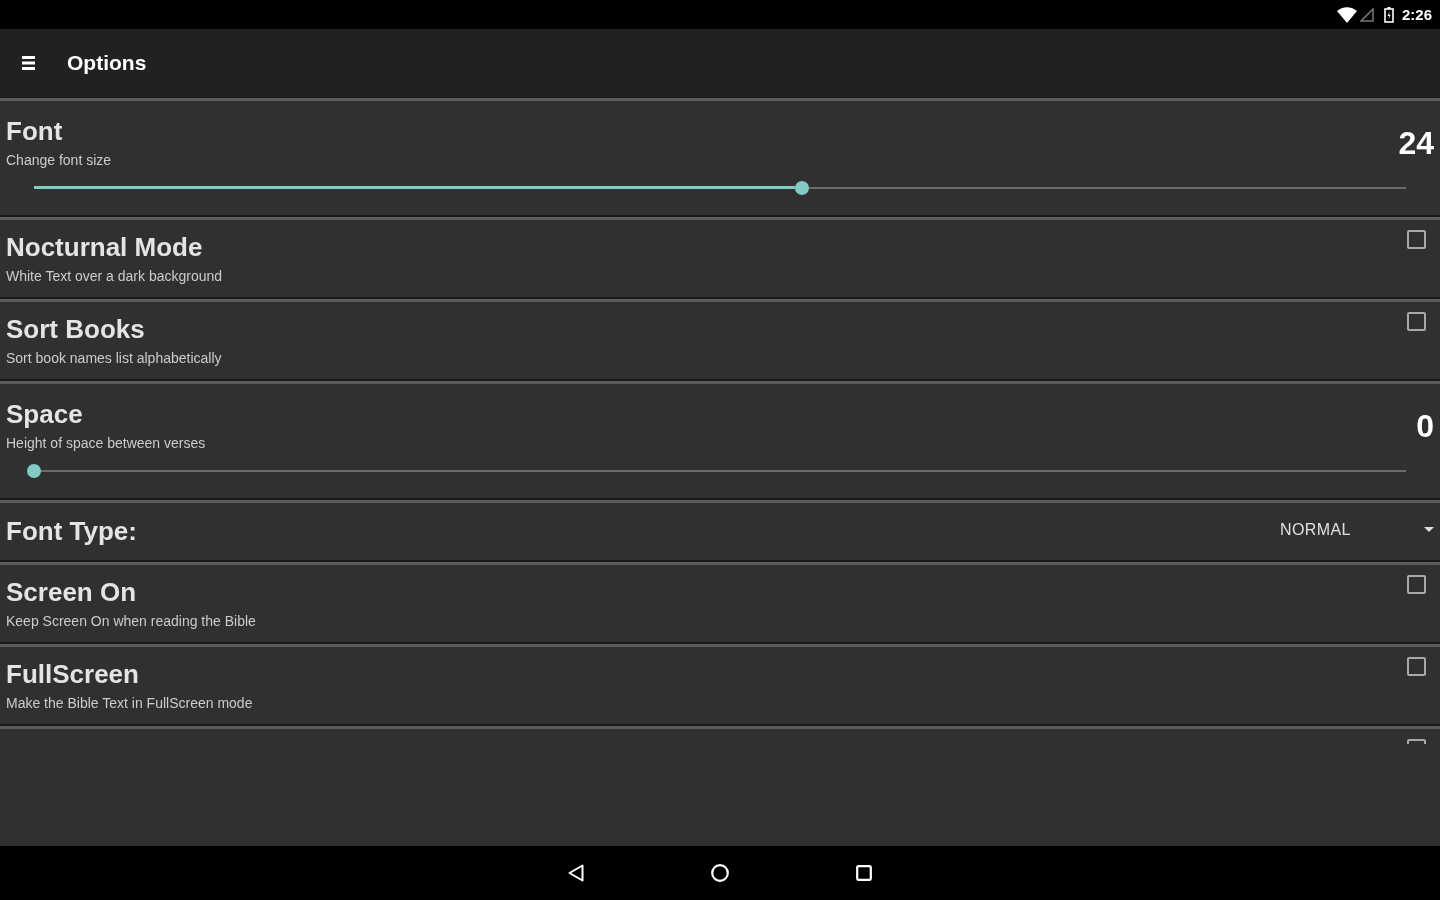  Describe the element at coordinates (1346, 14) in the screenshot. I see `wifi-icon` at that location.